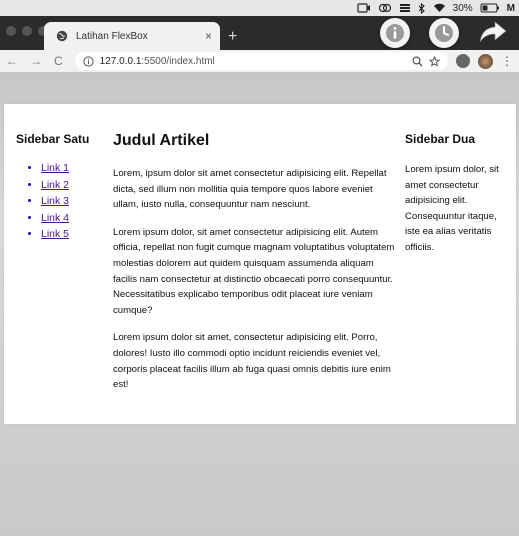 The height and width of the screenshot is (536, 519). I want to click on sidebar-link-list: Link 1 Link 2 Link 3 Link 4 Link 5, so click(61, 201).